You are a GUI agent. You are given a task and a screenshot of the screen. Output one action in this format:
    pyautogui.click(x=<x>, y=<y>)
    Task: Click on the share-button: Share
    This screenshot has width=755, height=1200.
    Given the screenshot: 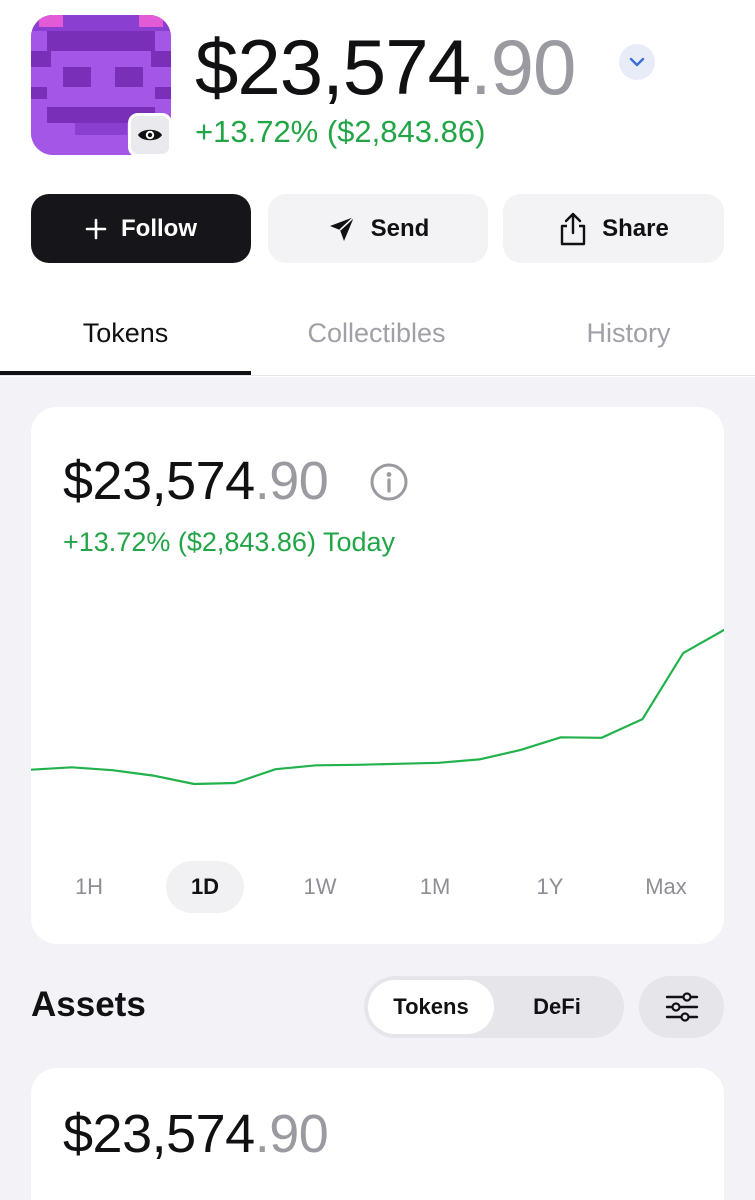 What is the action you would take?
    pyautogui.click(x=613, y=228)
    